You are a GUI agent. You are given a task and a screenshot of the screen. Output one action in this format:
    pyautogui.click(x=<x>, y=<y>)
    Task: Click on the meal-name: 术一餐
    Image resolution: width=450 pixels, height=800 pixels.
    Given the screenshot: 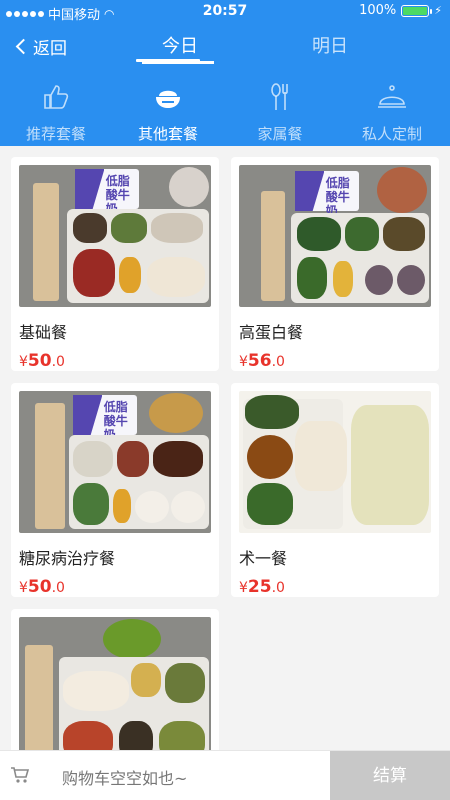 What is the action you would take?
    pyautogui.click(x=263, y=558)
    